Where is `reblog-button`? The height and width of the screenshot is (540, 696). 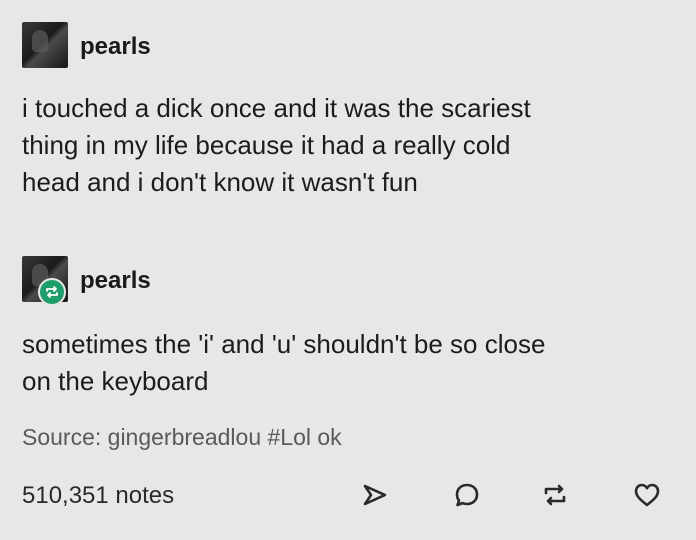
reblog-button is located at coordinates (555, 495).